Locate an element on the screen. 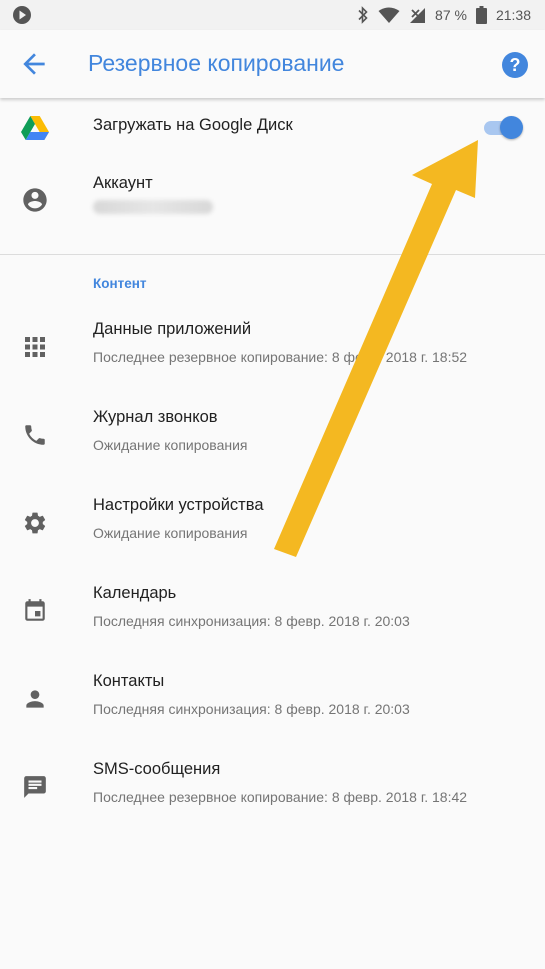 The height and width of the screenshot is (969, 545). content-section-header: Контент is located at coordinates (120, 283).